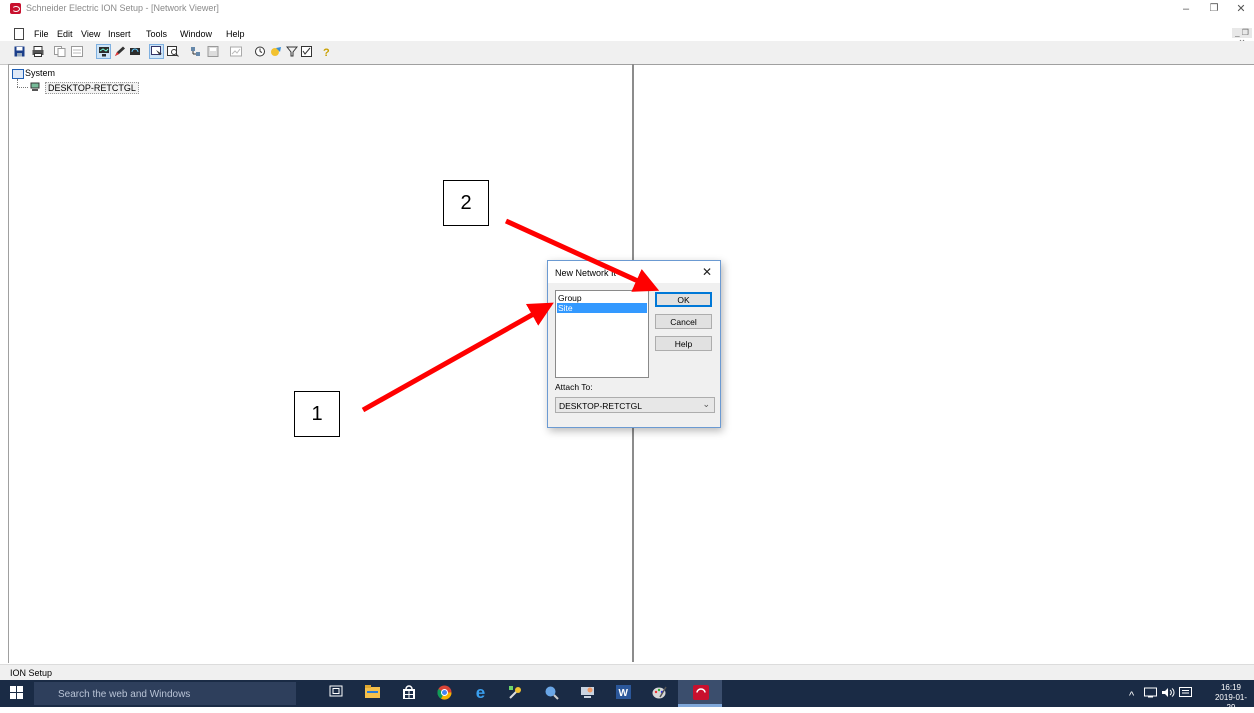  Describe the element at coordinates (275, 51) in the screenshot. I see `tool-icon` at that location.